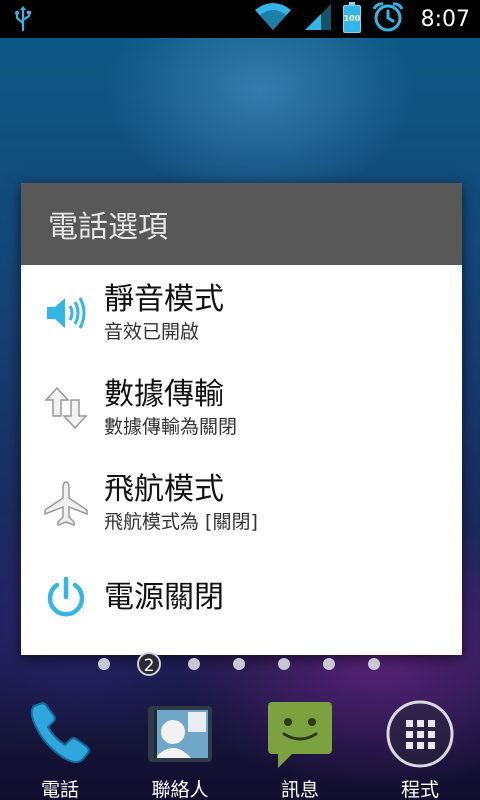 The width and height of the screenshot is (480, 800). What do you see at coordinates (152, 331) in the screenshot?
I see `silent-mode-status: 音效已開啟` at bounding box center [152, 331].